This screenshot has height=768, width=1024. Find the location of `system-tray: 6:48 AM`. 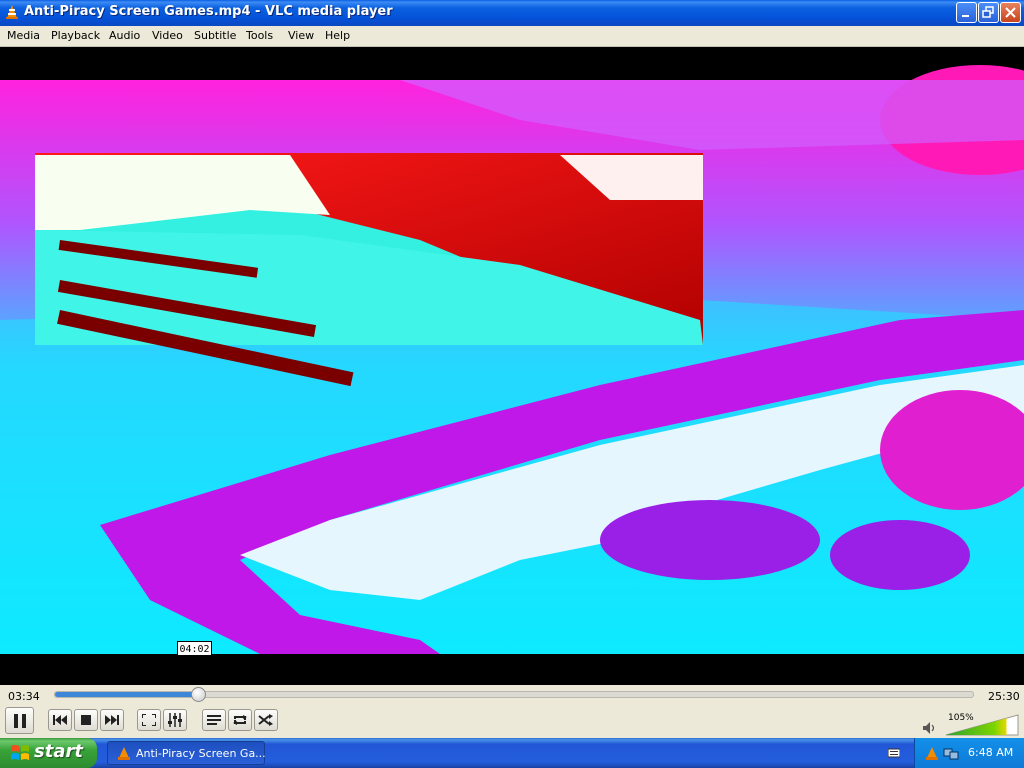

system-tray: 6:48 AM is located at coordinates (969, 753).